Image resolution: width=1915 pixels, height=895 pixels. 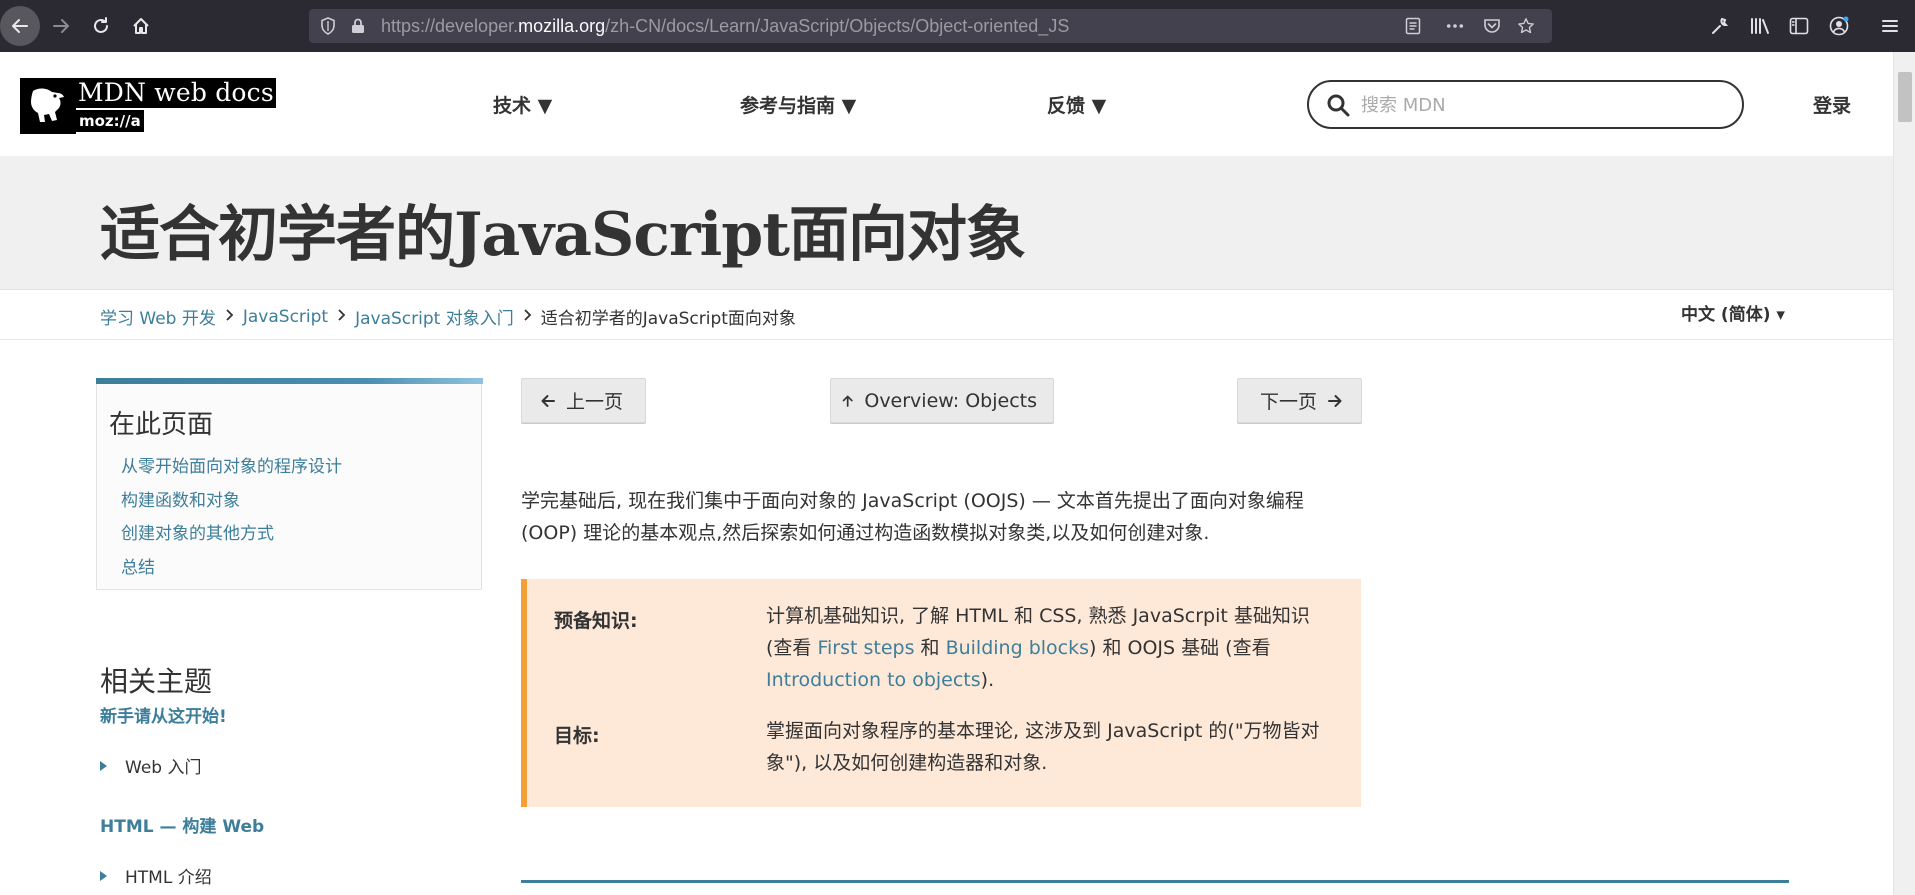 I want to click on scrollbar-thumb, so click(x=1905, y=97).